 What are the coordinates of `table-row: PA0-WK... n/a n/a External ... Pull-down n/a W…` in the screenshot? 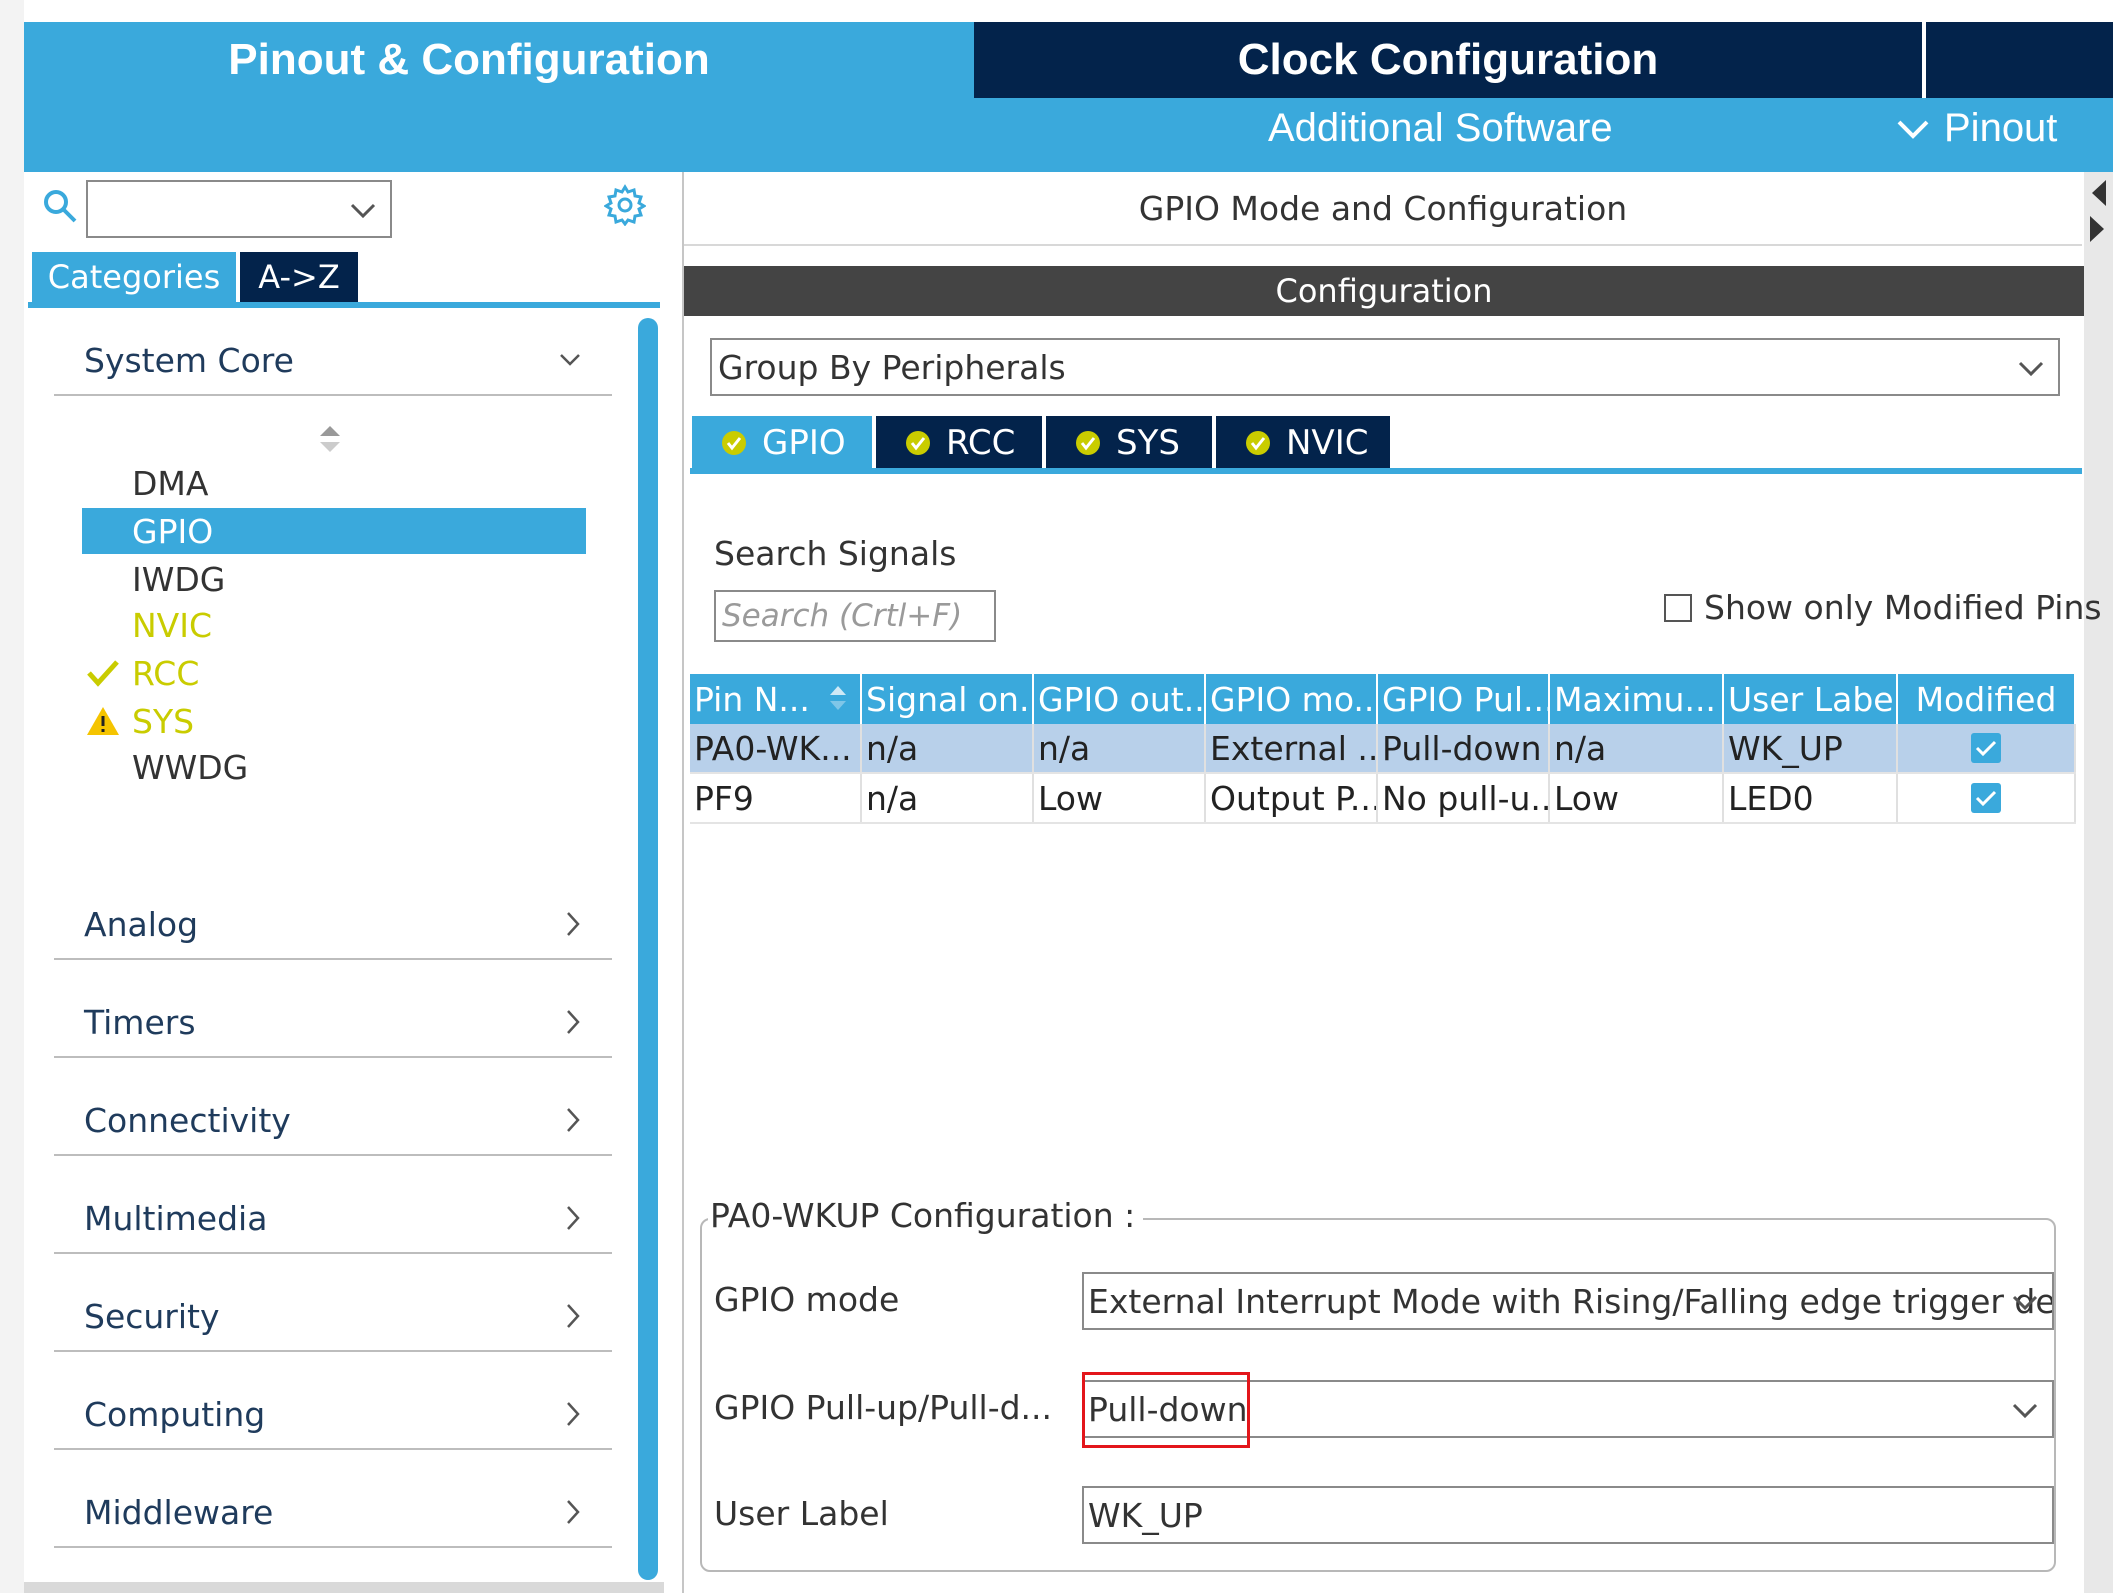 It's located at (1383, 749).